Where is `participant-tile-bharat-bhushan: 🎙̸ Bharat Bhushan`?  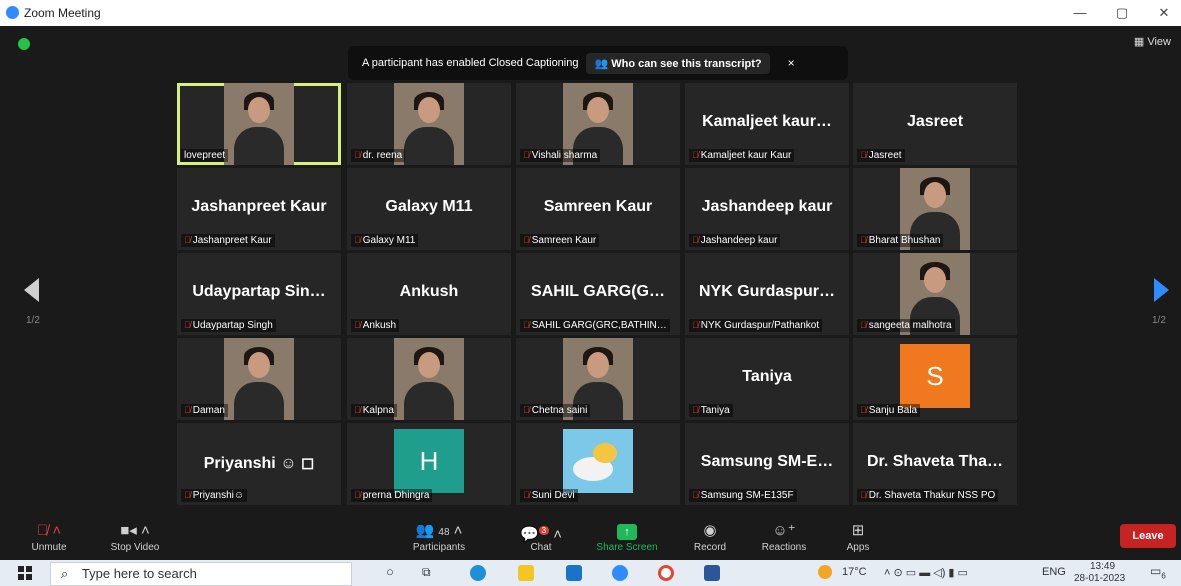 participant-tile-bharat-bhushan: 🎙̸ Bharat Bhushan is located at coordinates (935, 209).